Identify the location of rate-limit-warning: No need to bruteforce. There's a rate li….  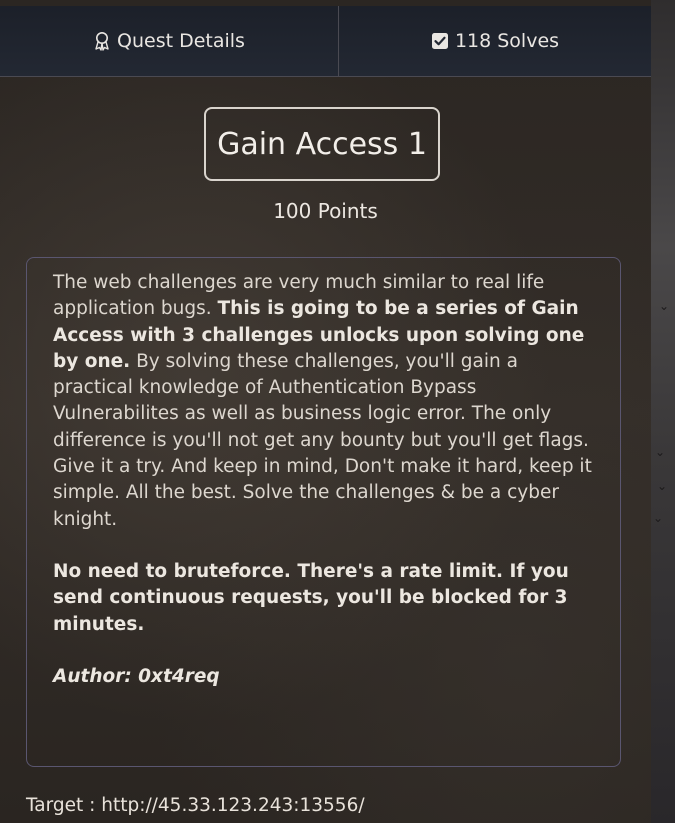
(311, 597).